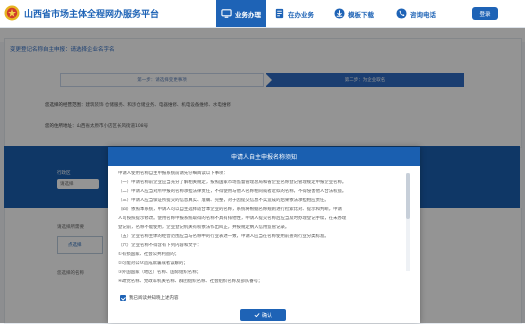 The width and height of the screenshot is (525, 324). I want to click on emblem-logo-icon, so click(12, 13).